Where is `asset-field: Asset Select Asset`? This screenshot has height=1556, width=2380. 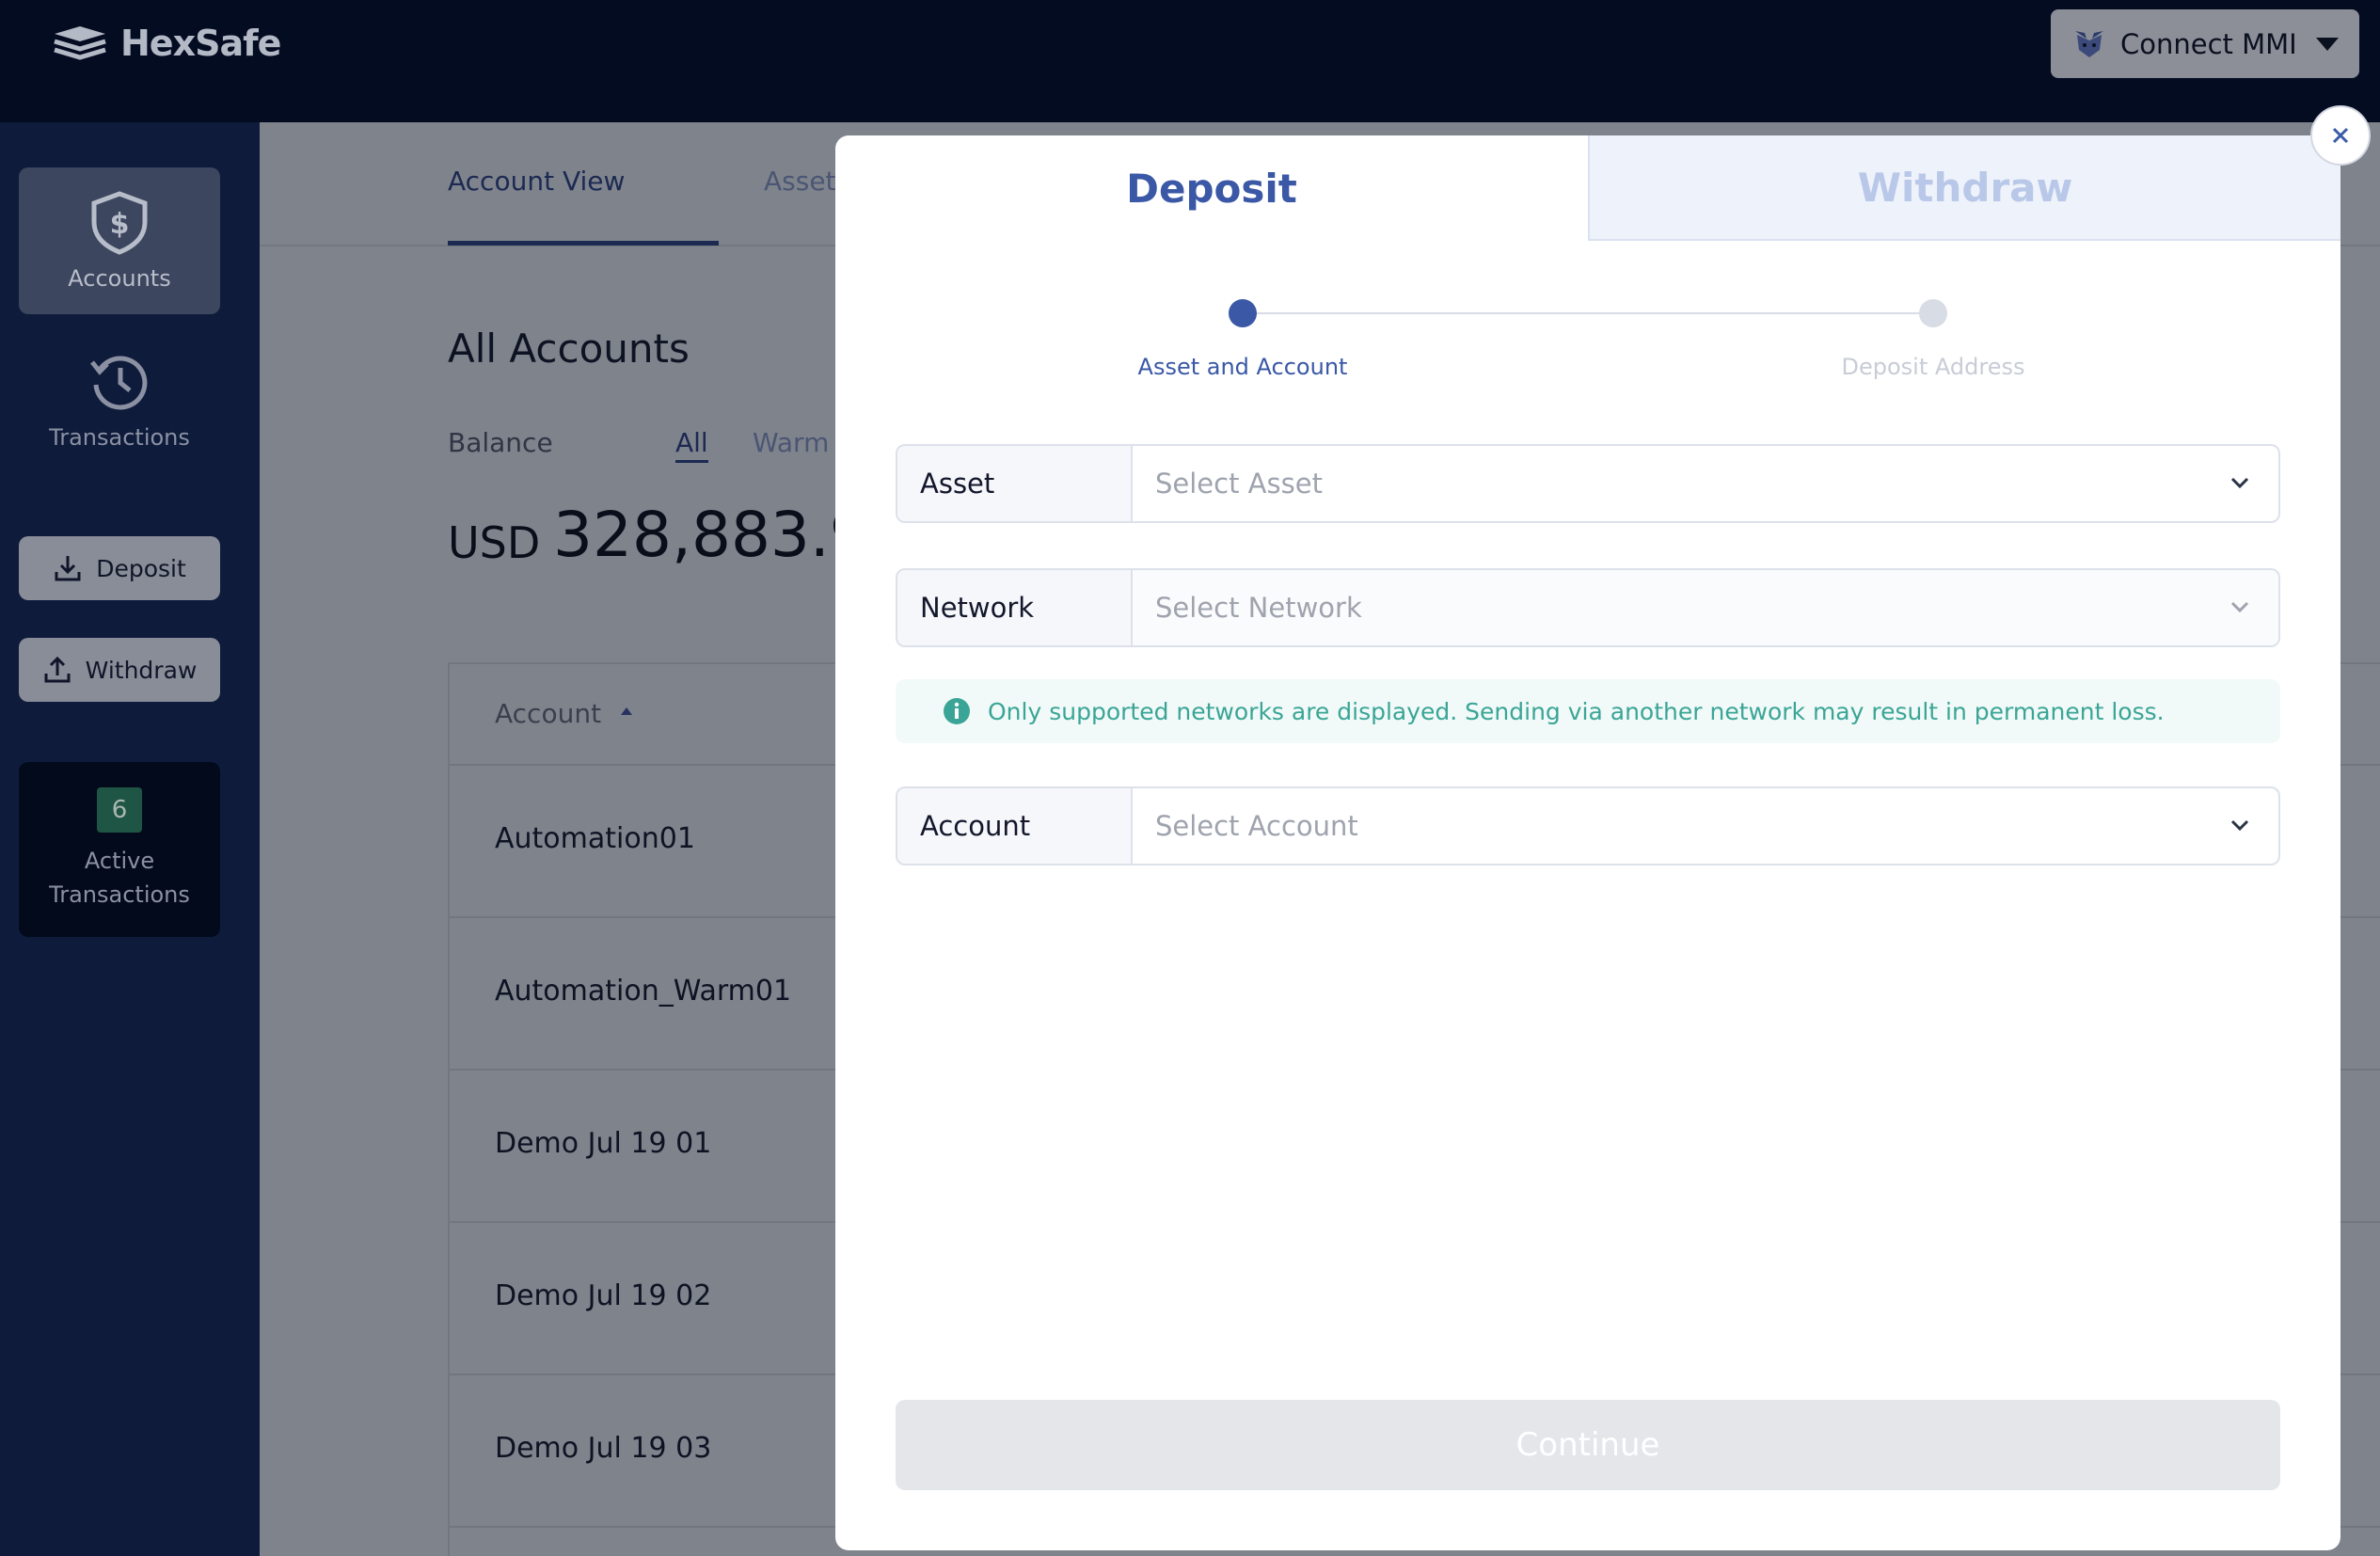 asset-field: Asset Select Asset is located at coordinates (1588, 483).